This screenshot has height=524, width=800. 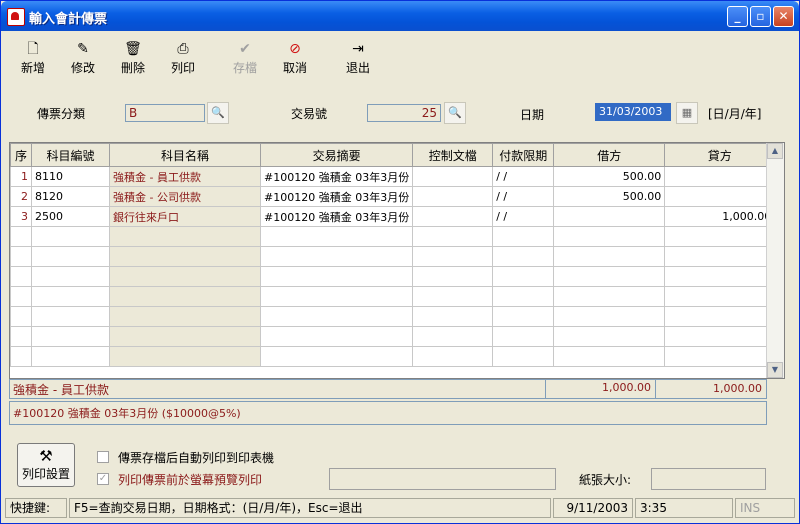 I want to click on column-header-debit: 借方, so click(x=609, y=155).